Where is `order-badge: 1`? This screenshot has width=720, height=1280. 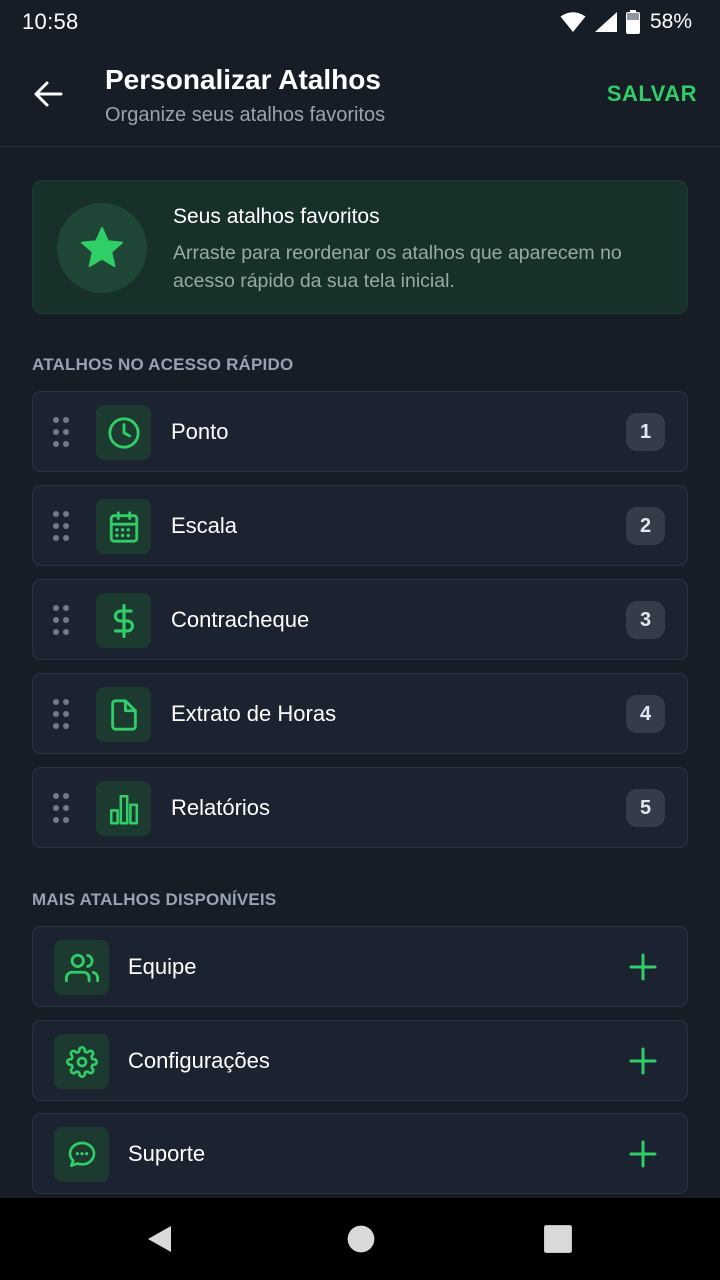 order-badge: 1 is located at coordinates (645, 432).